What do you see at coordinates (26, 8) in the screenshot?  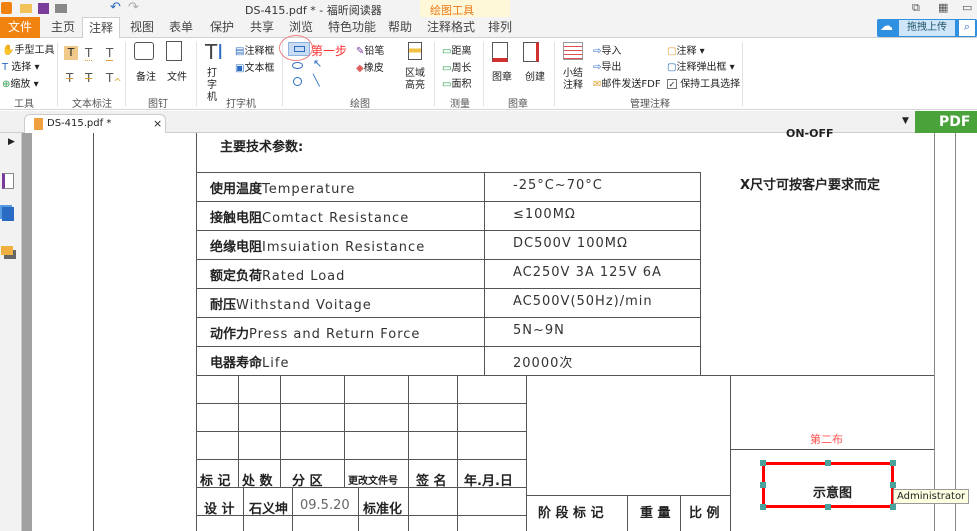 I see `open-icon` at bounding box center [26, 8].